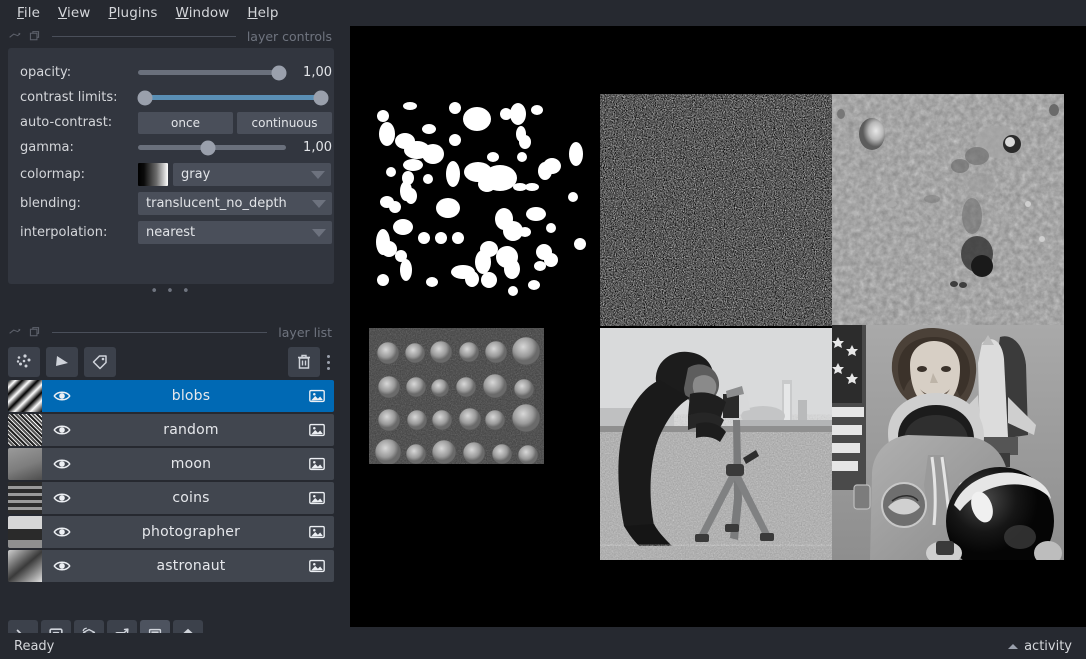 The image size is (1086, 659). What do you see at coordinates (74, 13) in the screenshot?
I see `menu-view: View` at bounding box center [74, 13].